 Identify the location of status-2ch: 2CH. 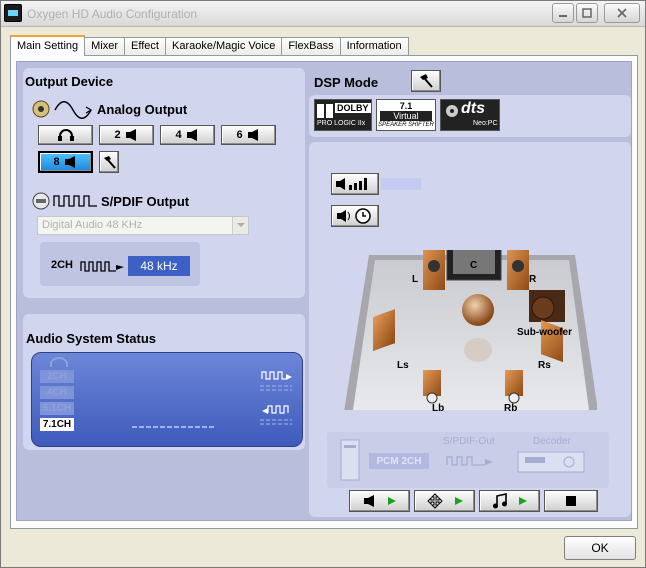
(57, 376).